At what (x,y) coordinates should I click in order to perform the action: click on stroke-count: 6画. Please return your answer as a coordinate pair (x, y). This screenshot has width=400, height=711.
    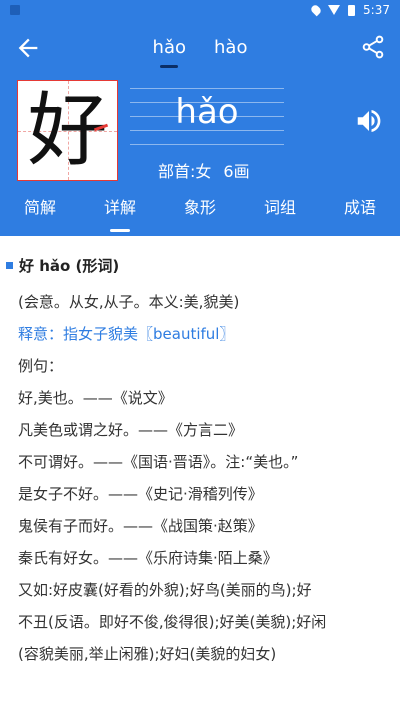
    Looking at the image, I should click on (236, 171).